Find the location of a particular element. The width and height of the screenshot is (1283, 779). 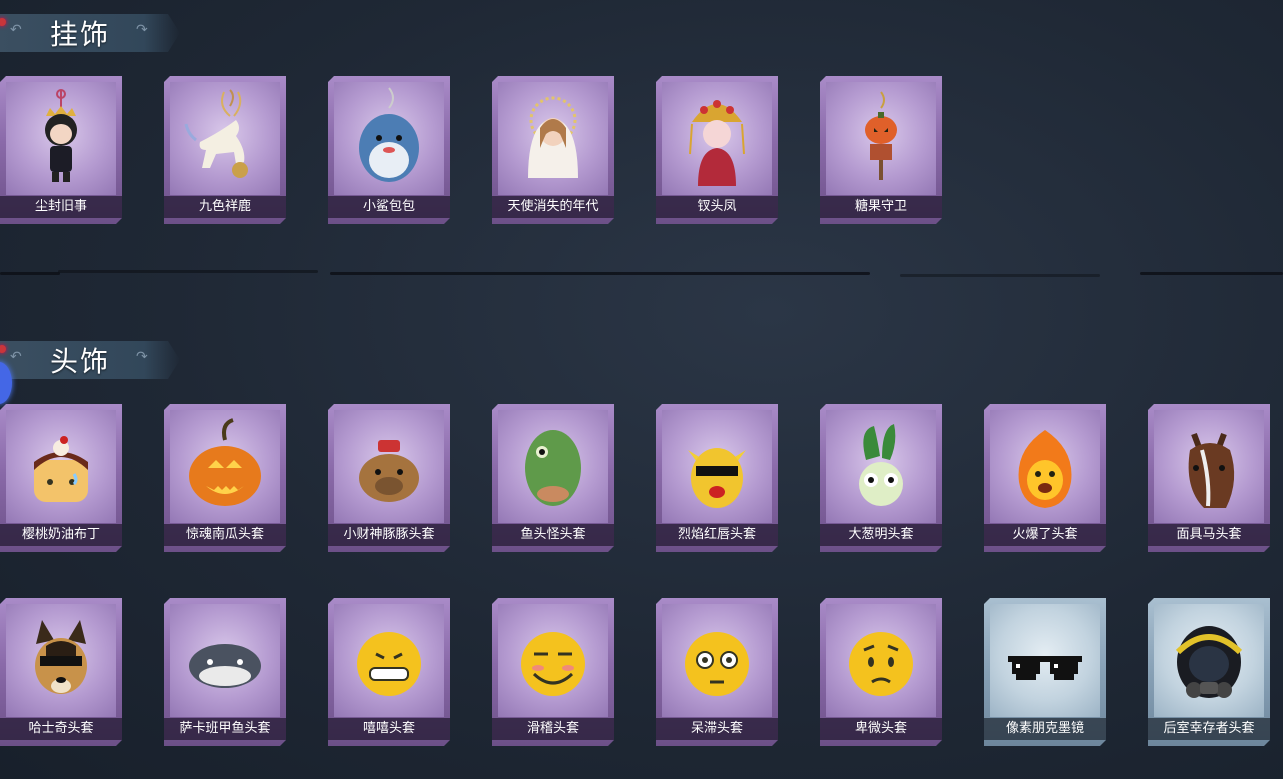

item-name: 樱桃奶油布丁 is located at coordinates (61, 535).